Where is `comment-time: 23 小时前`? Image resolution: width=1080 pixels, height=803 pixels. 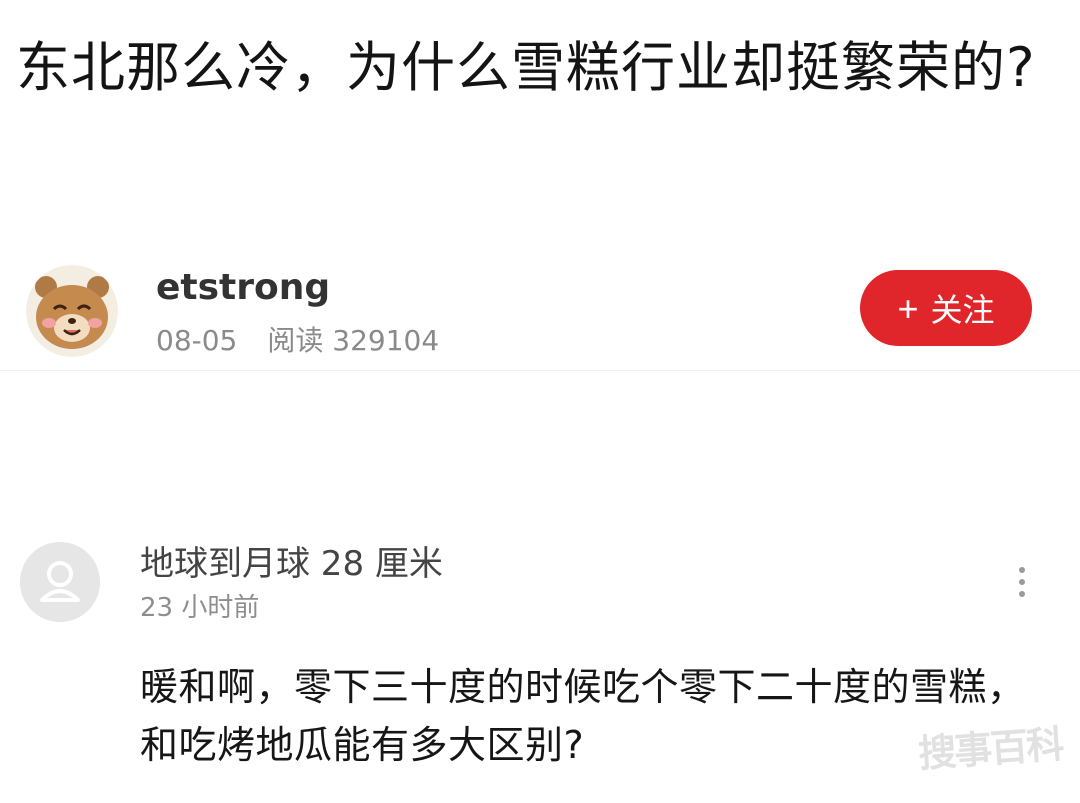
comment-time: 23 小时前 is located at coordinates (200, 608).